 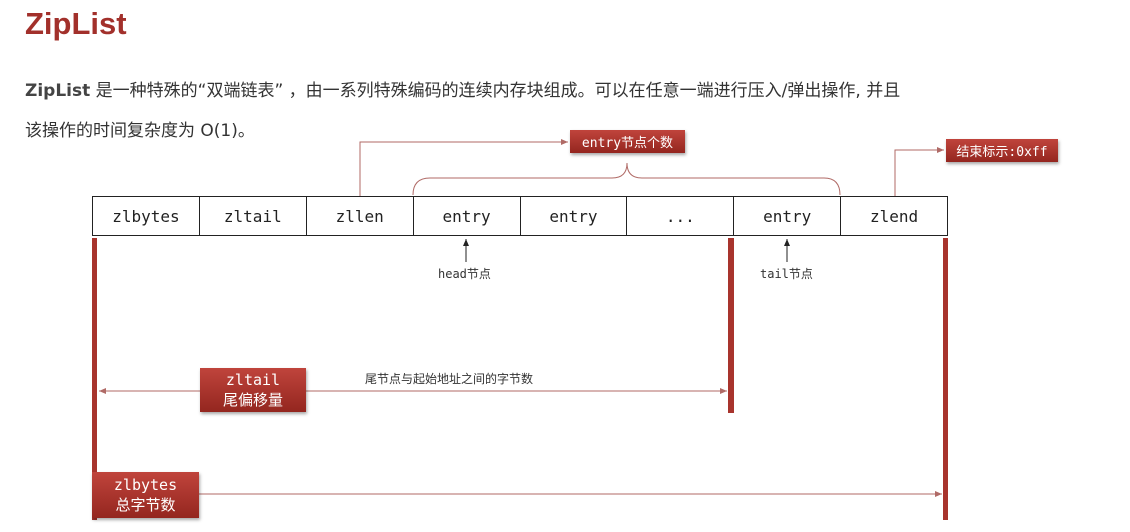 I want to click on cell-zlbytes: zlbytes, so click(x=146, y=216).